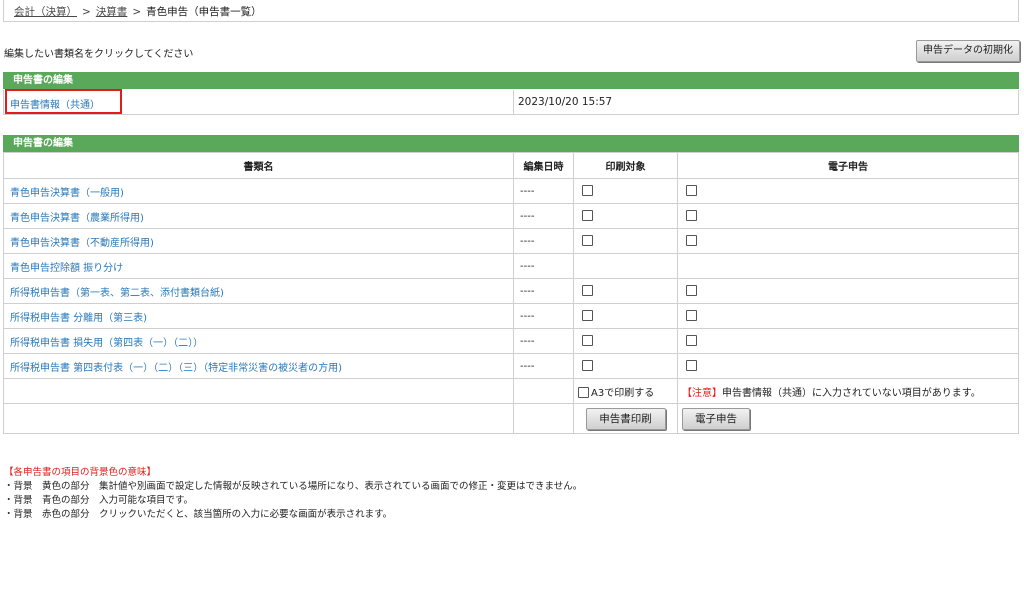  I want to click on instruction-text: 編集したい書類名をクリックしてください, so click(99, 54).